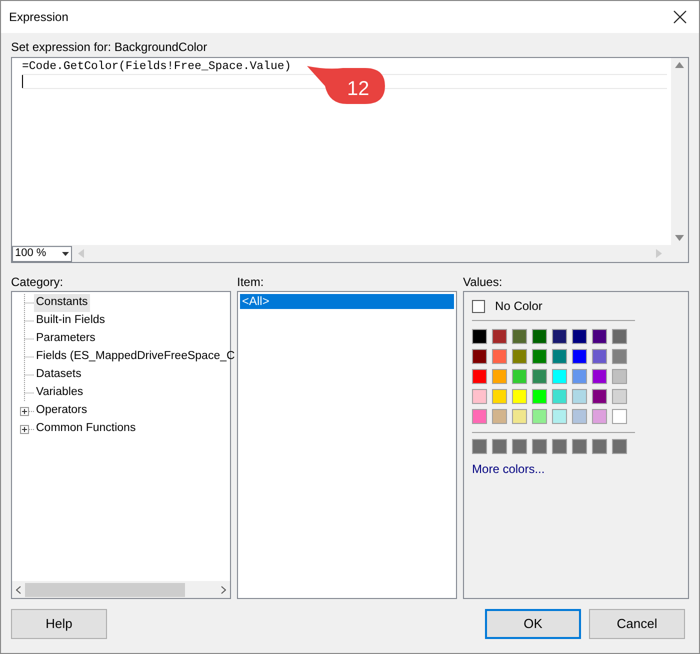  Describe the element at coordinates (65, 254) in the screenshot. I see `caret-icon` at that location.